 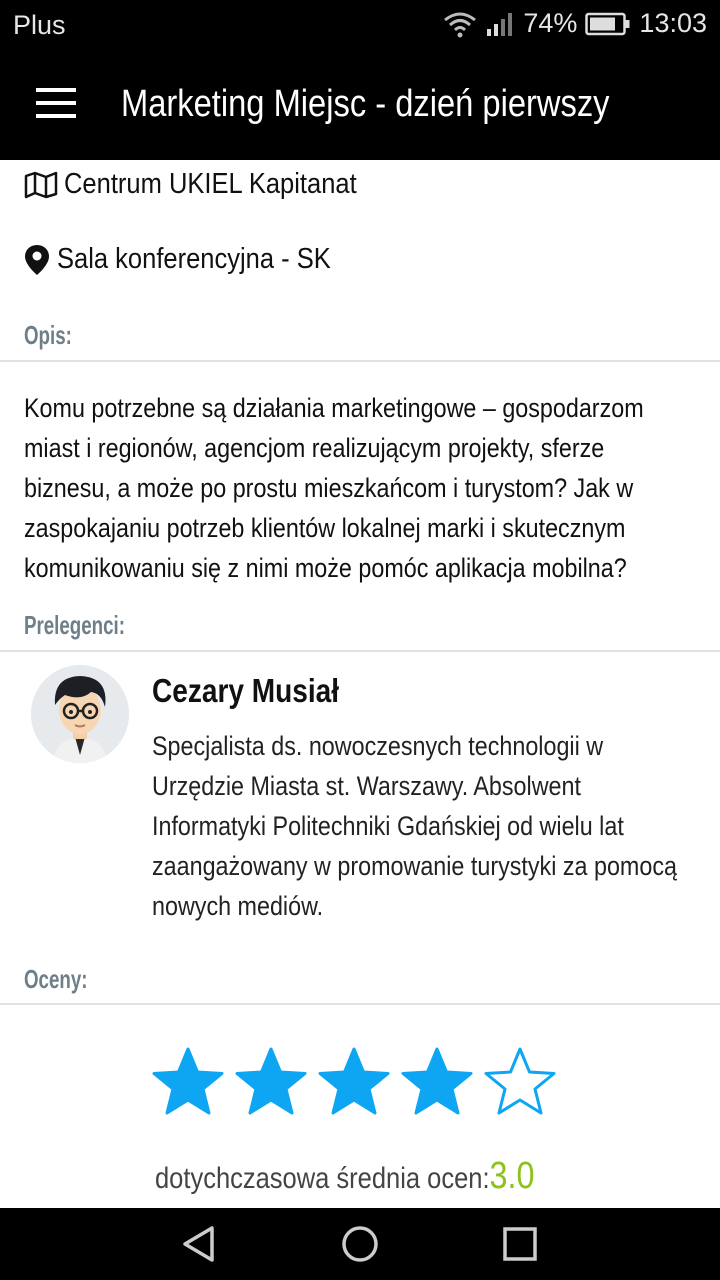 I want to click on carrier-label: Plus, so click(x=39, y=25).